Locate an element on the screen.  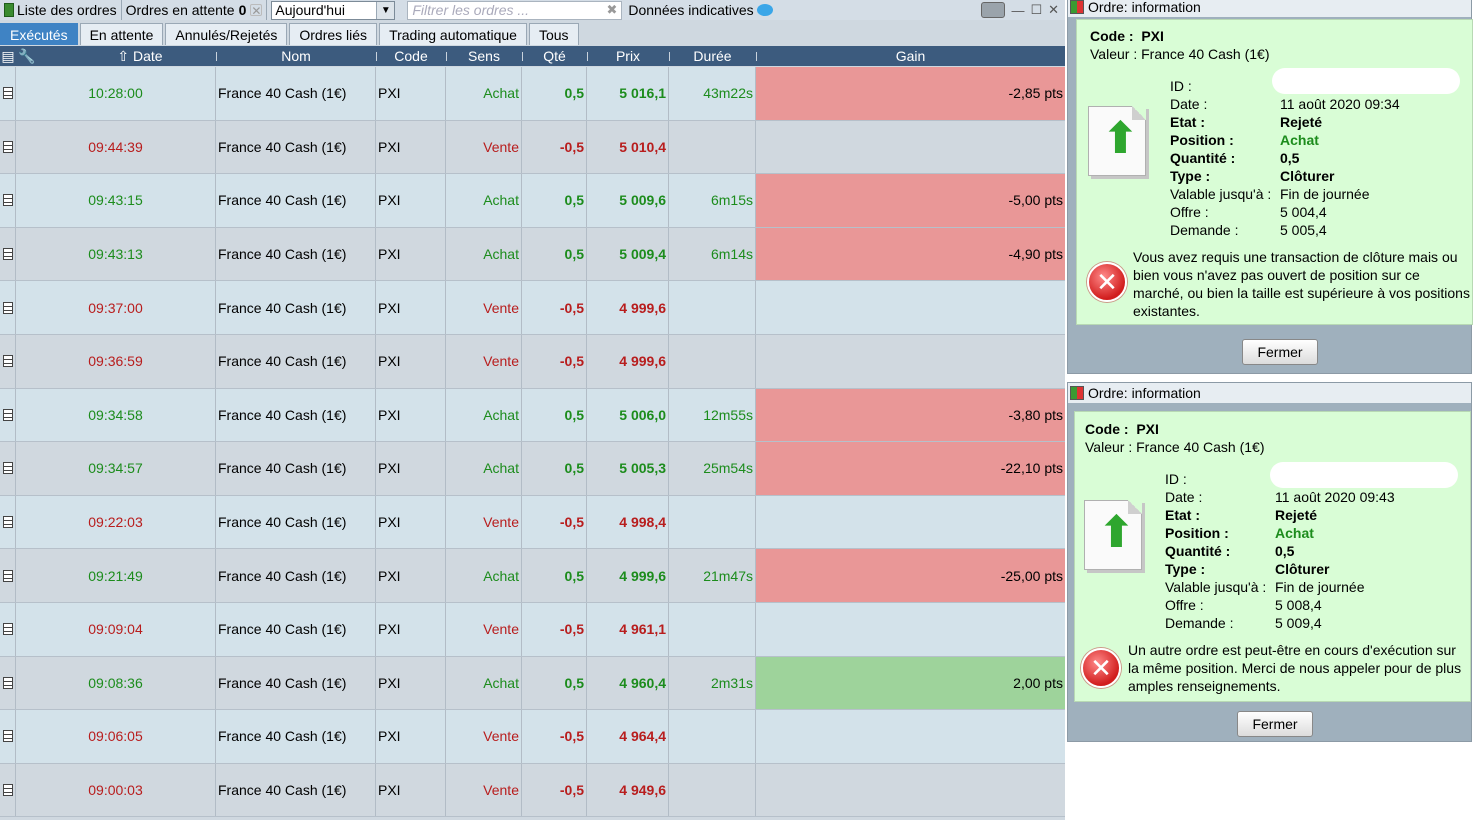
type-value: Clôturer is located at coordinates (1302, 569).